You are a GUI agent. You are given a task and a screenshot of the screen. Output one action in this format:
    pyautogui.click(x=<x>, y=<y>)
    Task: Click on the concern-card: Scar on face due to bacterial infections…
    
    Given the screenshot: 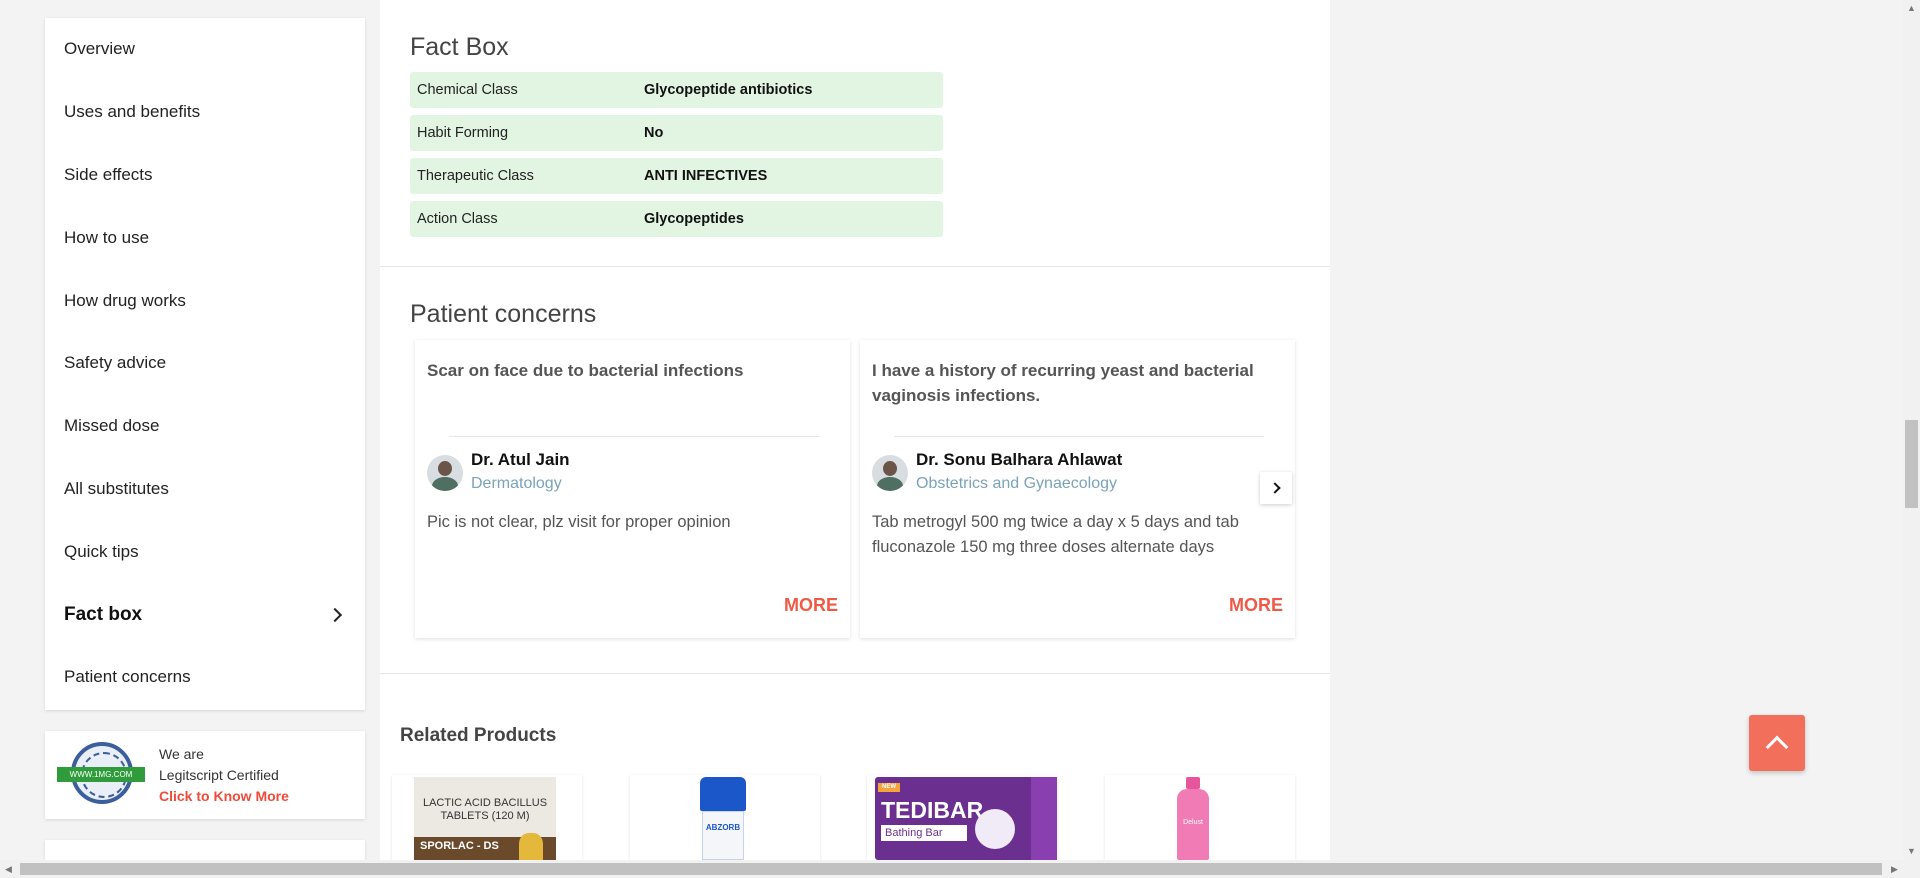 What is the action you would take?
    pyautogui.click(x=632, y=489)
    